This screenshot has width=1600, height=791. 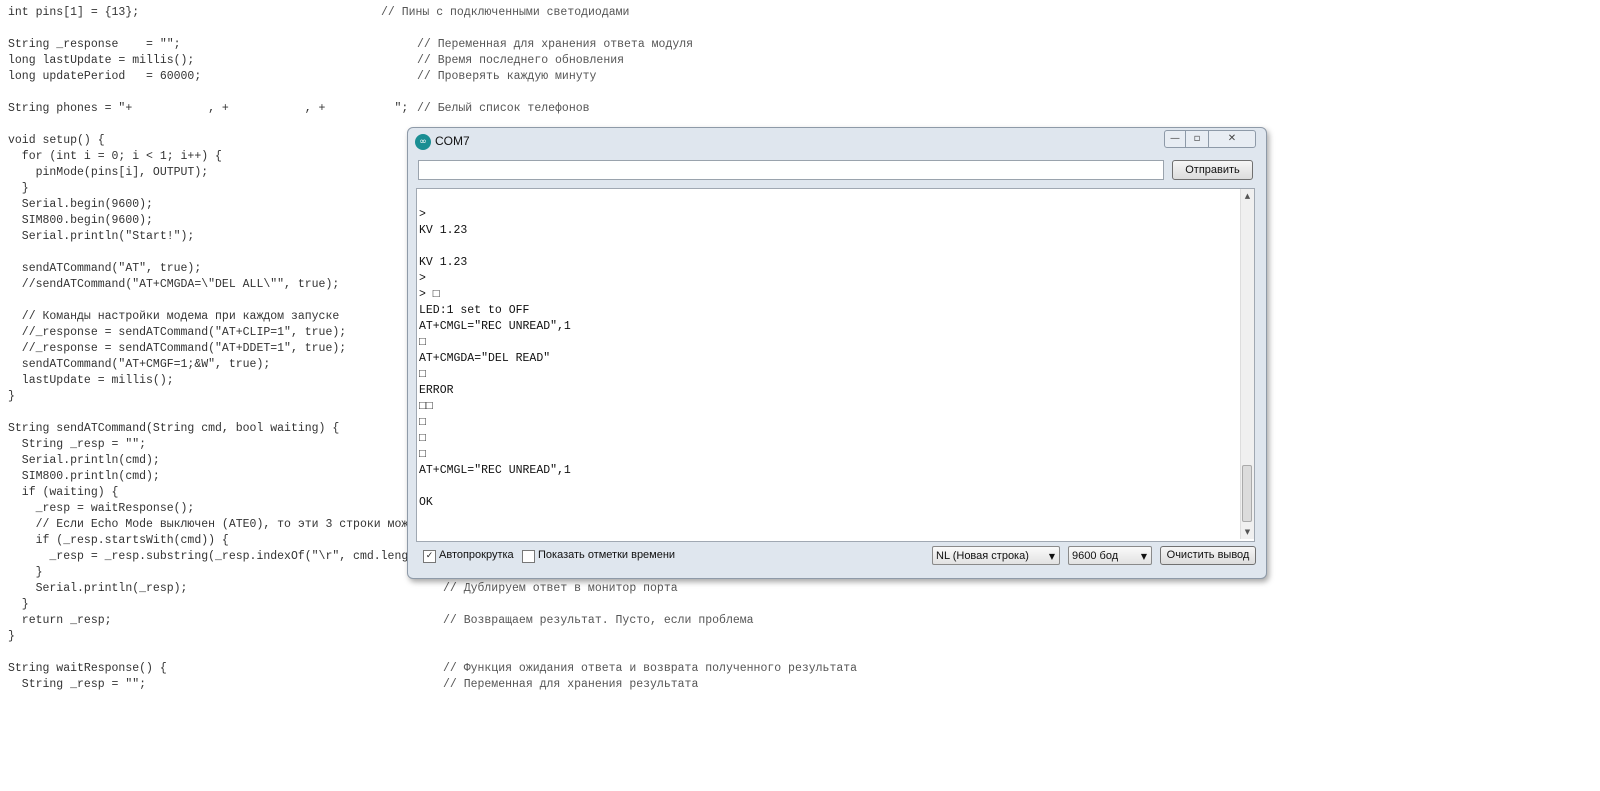 I want to click on code-text: String _response = "";, so click(x=94, y=44).